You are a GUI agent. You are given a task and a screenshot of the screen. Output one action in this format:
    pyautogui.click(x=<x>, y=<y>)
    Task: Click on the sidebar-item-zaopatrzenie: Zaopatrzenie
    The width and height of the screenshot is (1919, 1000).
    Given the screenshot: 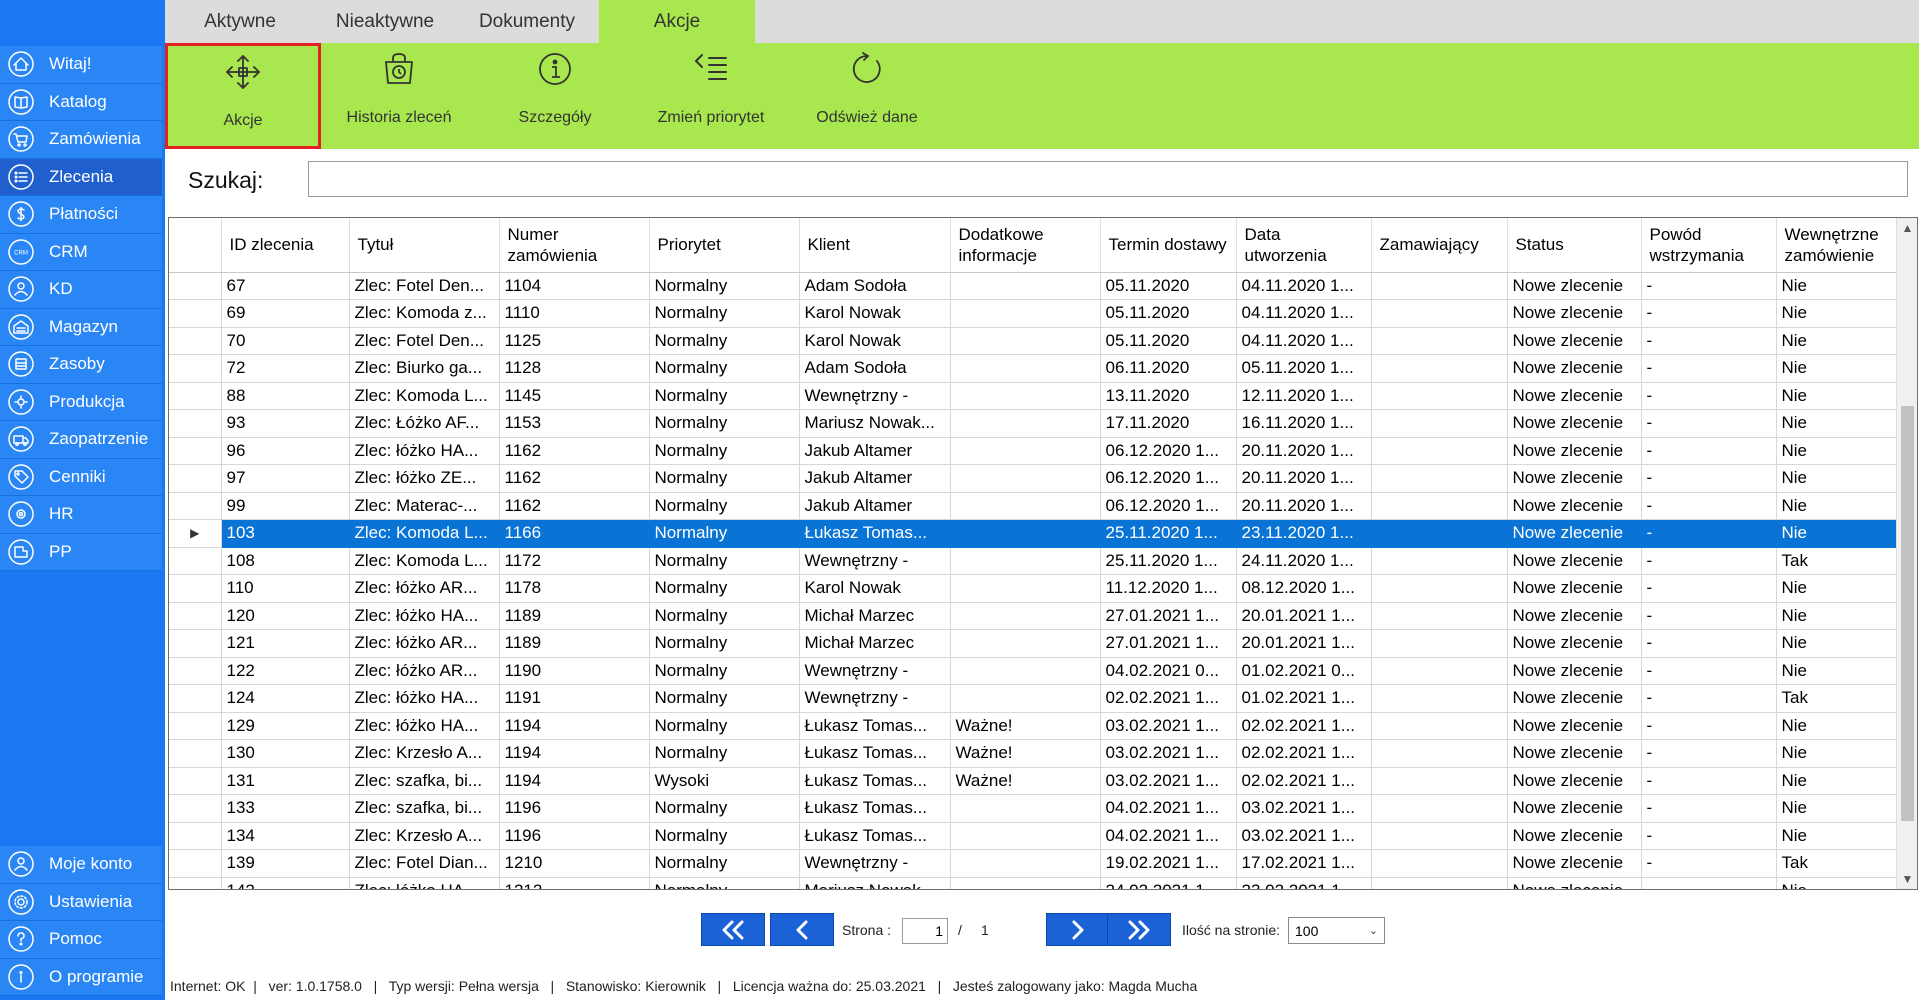 What is the action you would take?
    pyautogui.click(x=81, y=440)
    